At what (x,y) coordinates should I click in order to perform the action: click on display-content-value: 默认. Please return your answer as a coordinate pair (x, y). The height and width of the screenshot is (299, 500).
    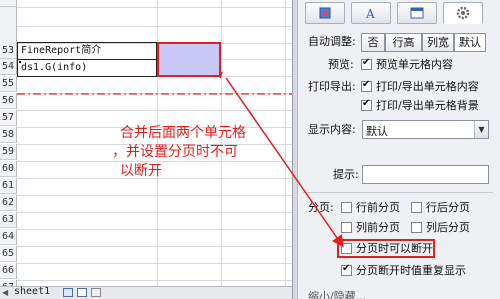
    Looking at the image, I should click on (377, 131).